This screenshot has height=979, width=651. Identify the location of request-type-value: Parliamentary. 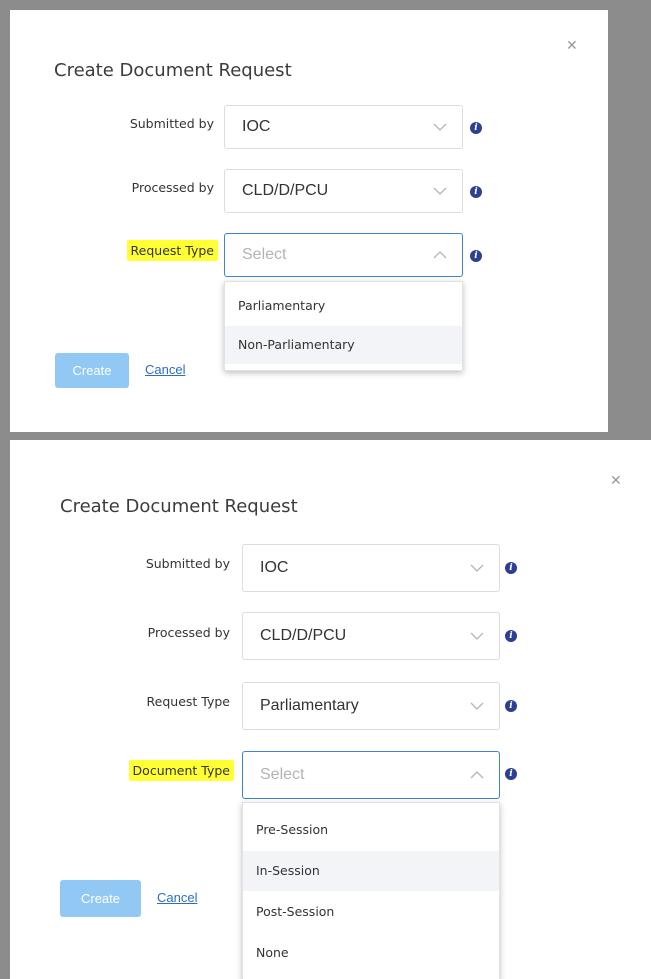
(309, 705).